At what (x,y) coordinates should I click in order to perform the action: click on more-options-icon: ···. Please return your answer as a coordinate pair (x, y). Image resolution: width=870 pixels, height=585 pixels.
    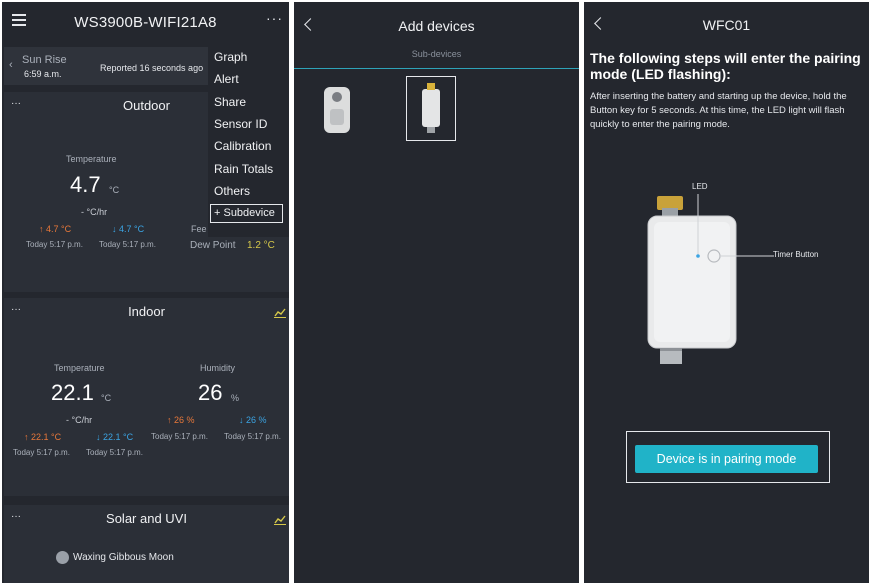
    Looking at the image, I should click on (274, 18).